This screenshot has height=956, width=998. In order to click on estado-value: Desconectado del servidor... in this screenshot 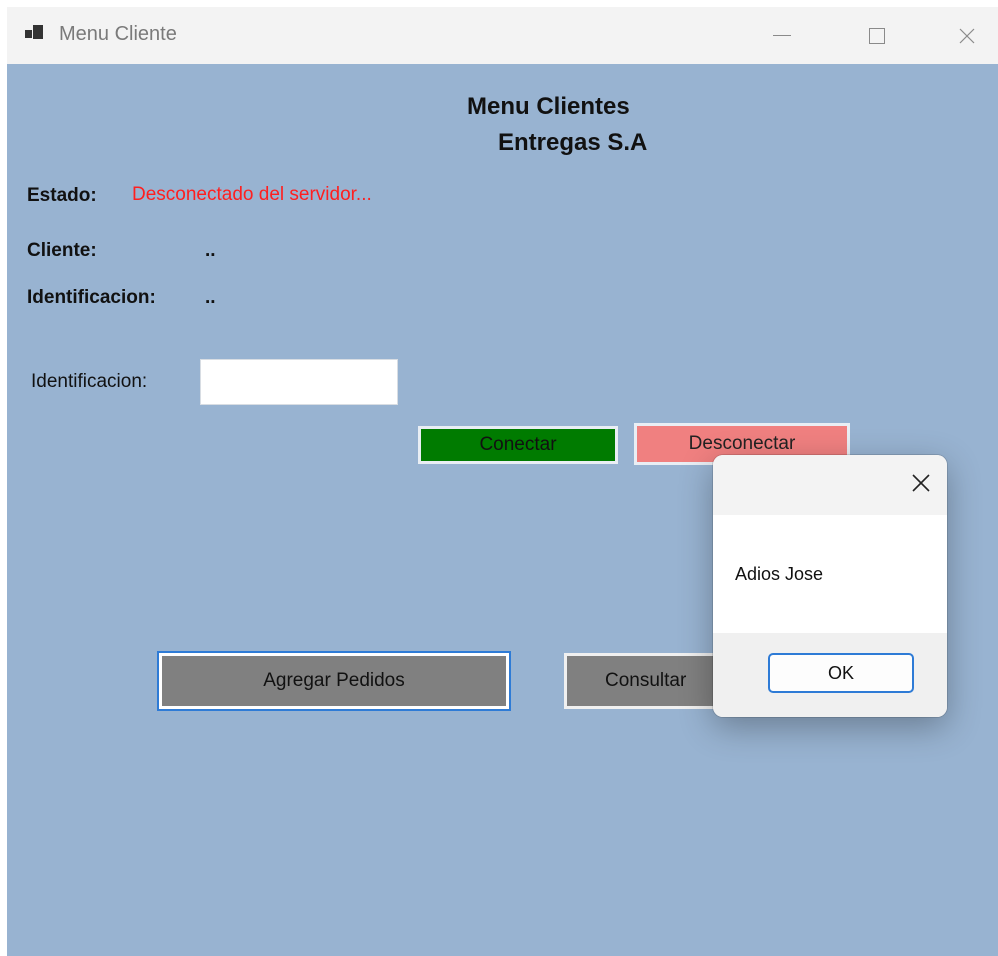, I will do `click(252, 194)`.